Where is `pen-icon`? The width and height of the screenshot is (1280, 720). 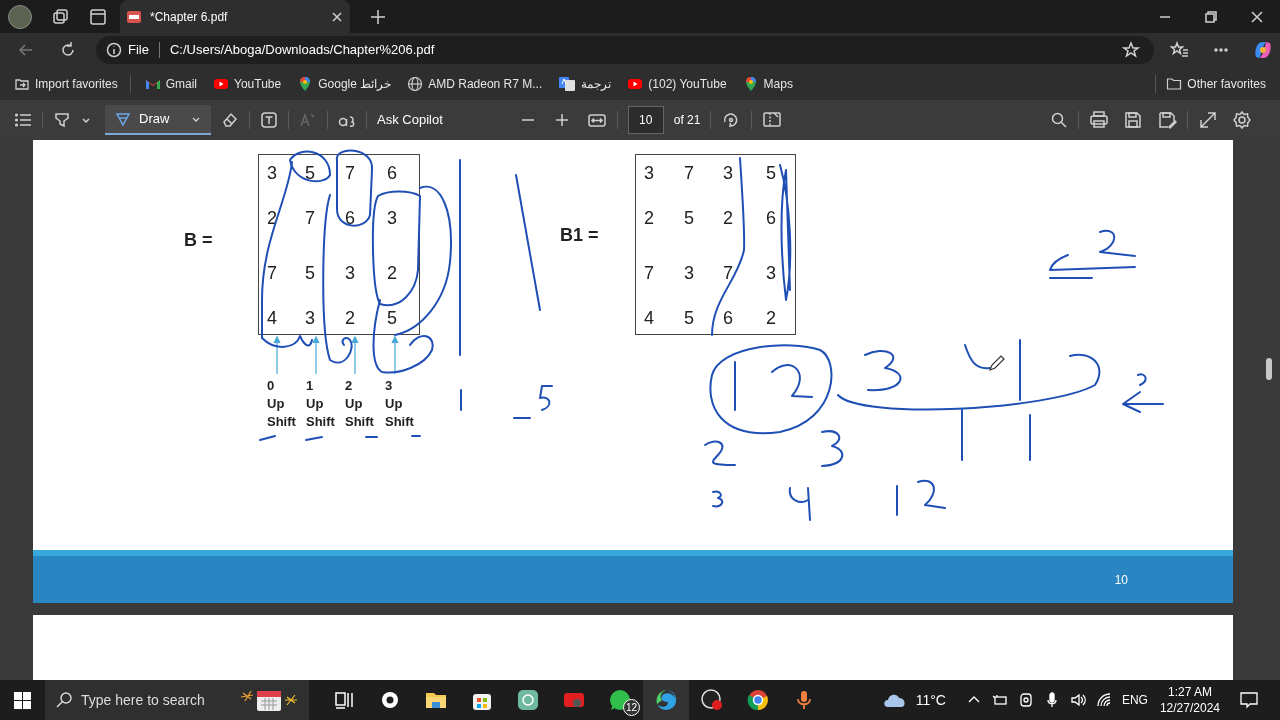
pen-icon is located at coordinates (123, 119).